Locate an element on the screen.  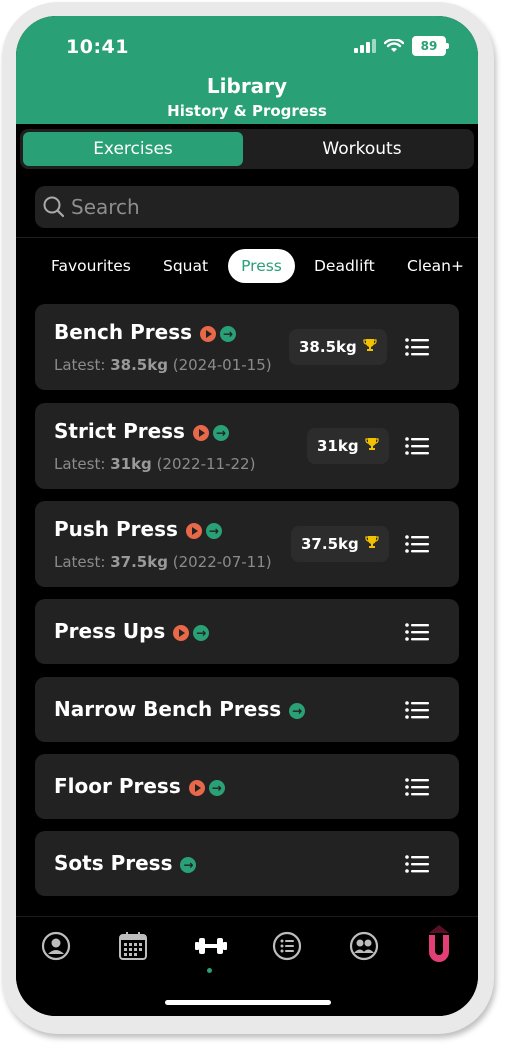
pr-badge: 31kg is located at coordinates (348, 446).